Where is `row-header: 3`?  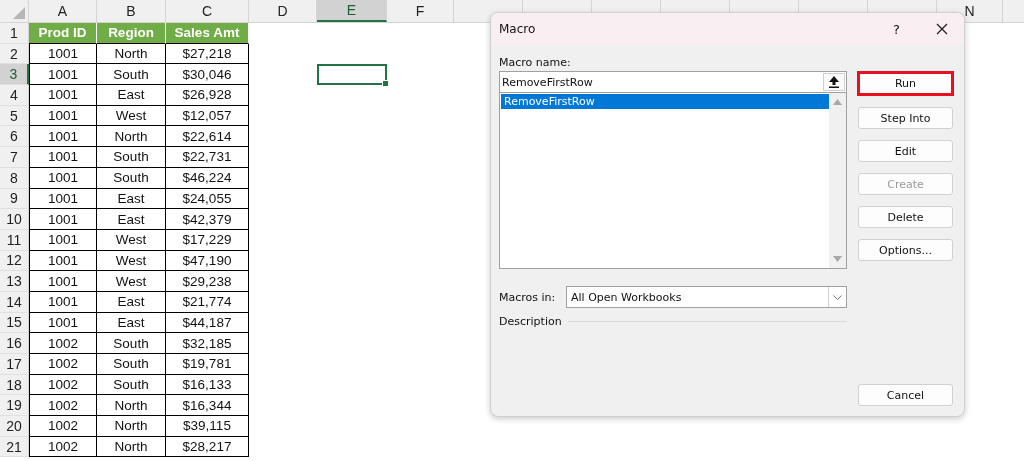 row-header: 3 is located at coordinates (14, 75).